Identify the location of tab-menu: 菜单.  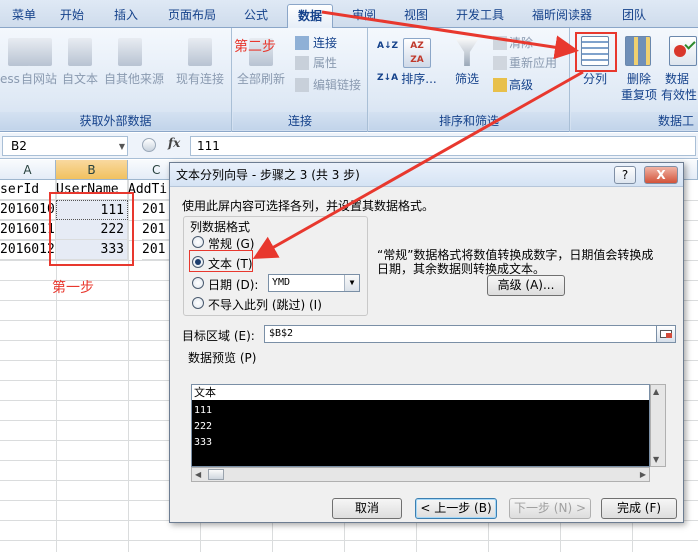
(24, 16).